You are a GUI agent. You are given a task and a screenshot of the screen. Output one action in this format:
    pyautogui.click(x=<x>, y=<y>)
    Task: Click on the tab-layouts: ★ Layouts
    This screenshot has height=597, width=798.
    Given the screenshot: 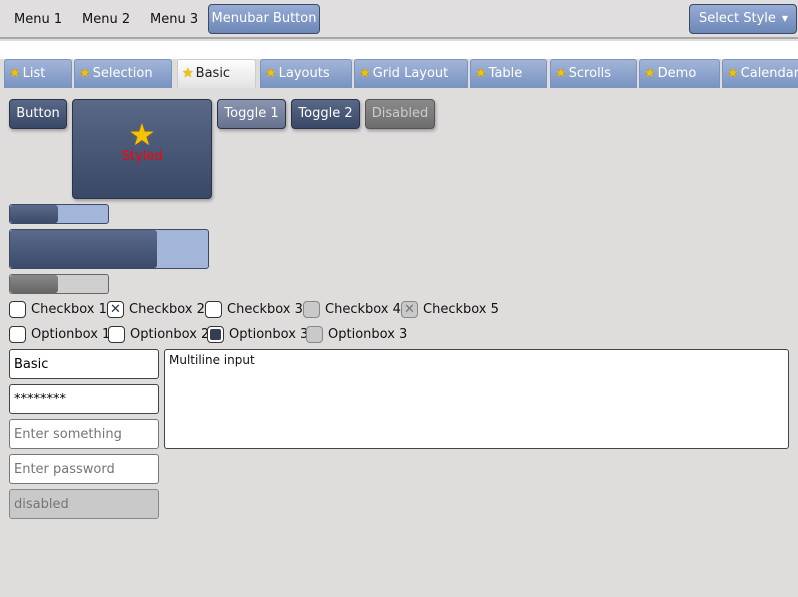 What is the action you would take?
    pyautogui.click(x=306, y=73)
    